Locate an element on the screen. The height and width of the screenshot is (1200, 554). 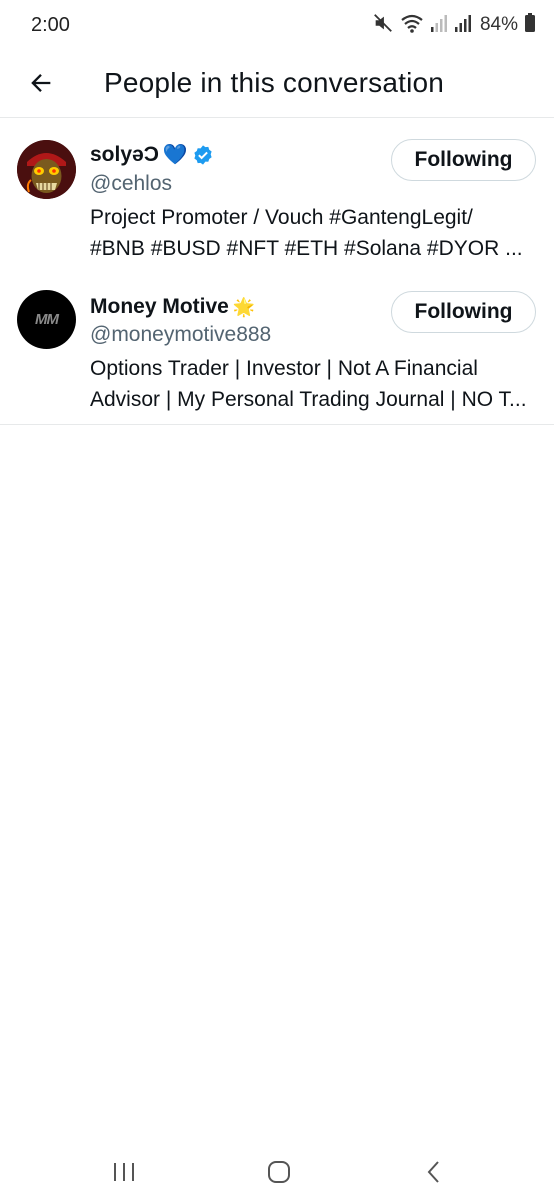
avatar-logo-text: MM is located at coordinates (47, 319).